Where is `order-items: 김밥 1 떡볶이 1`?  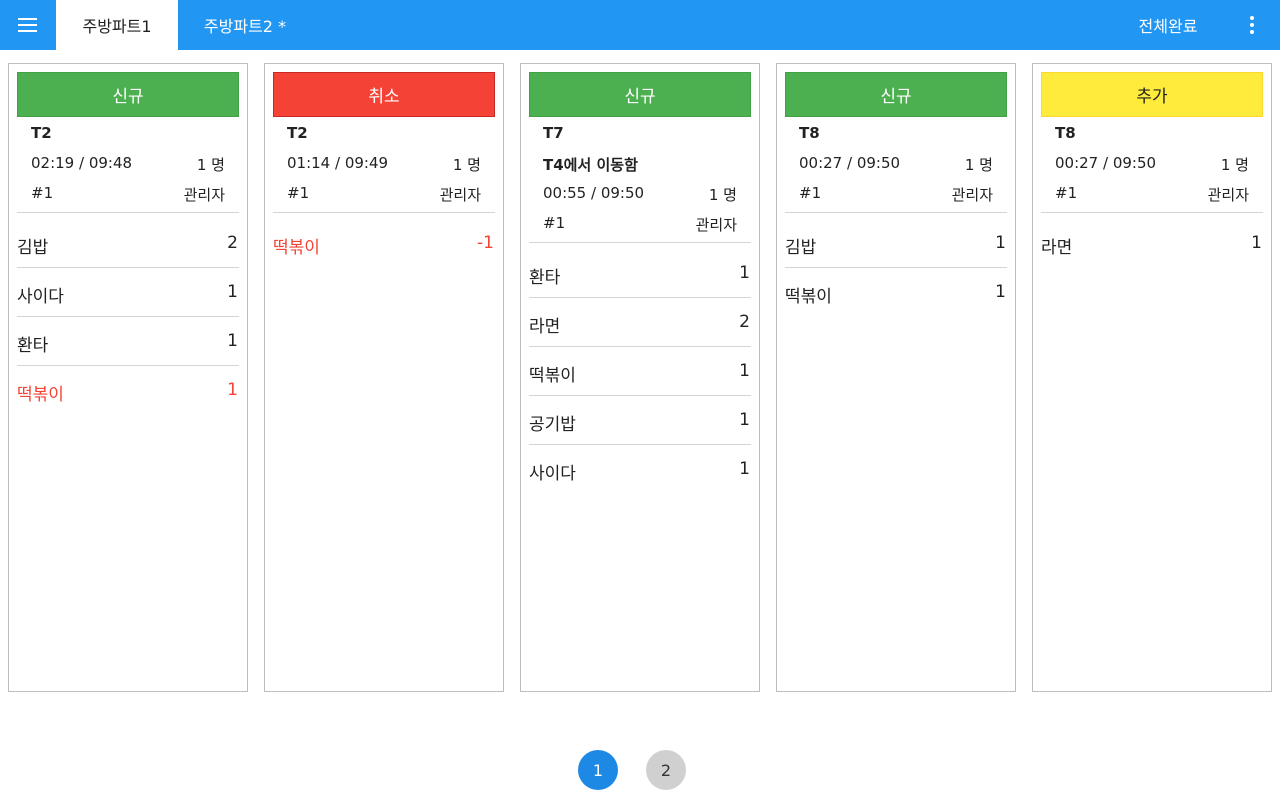
order-items: 김밥 1 떡볶이 1 is located at coordinates (896, 268).